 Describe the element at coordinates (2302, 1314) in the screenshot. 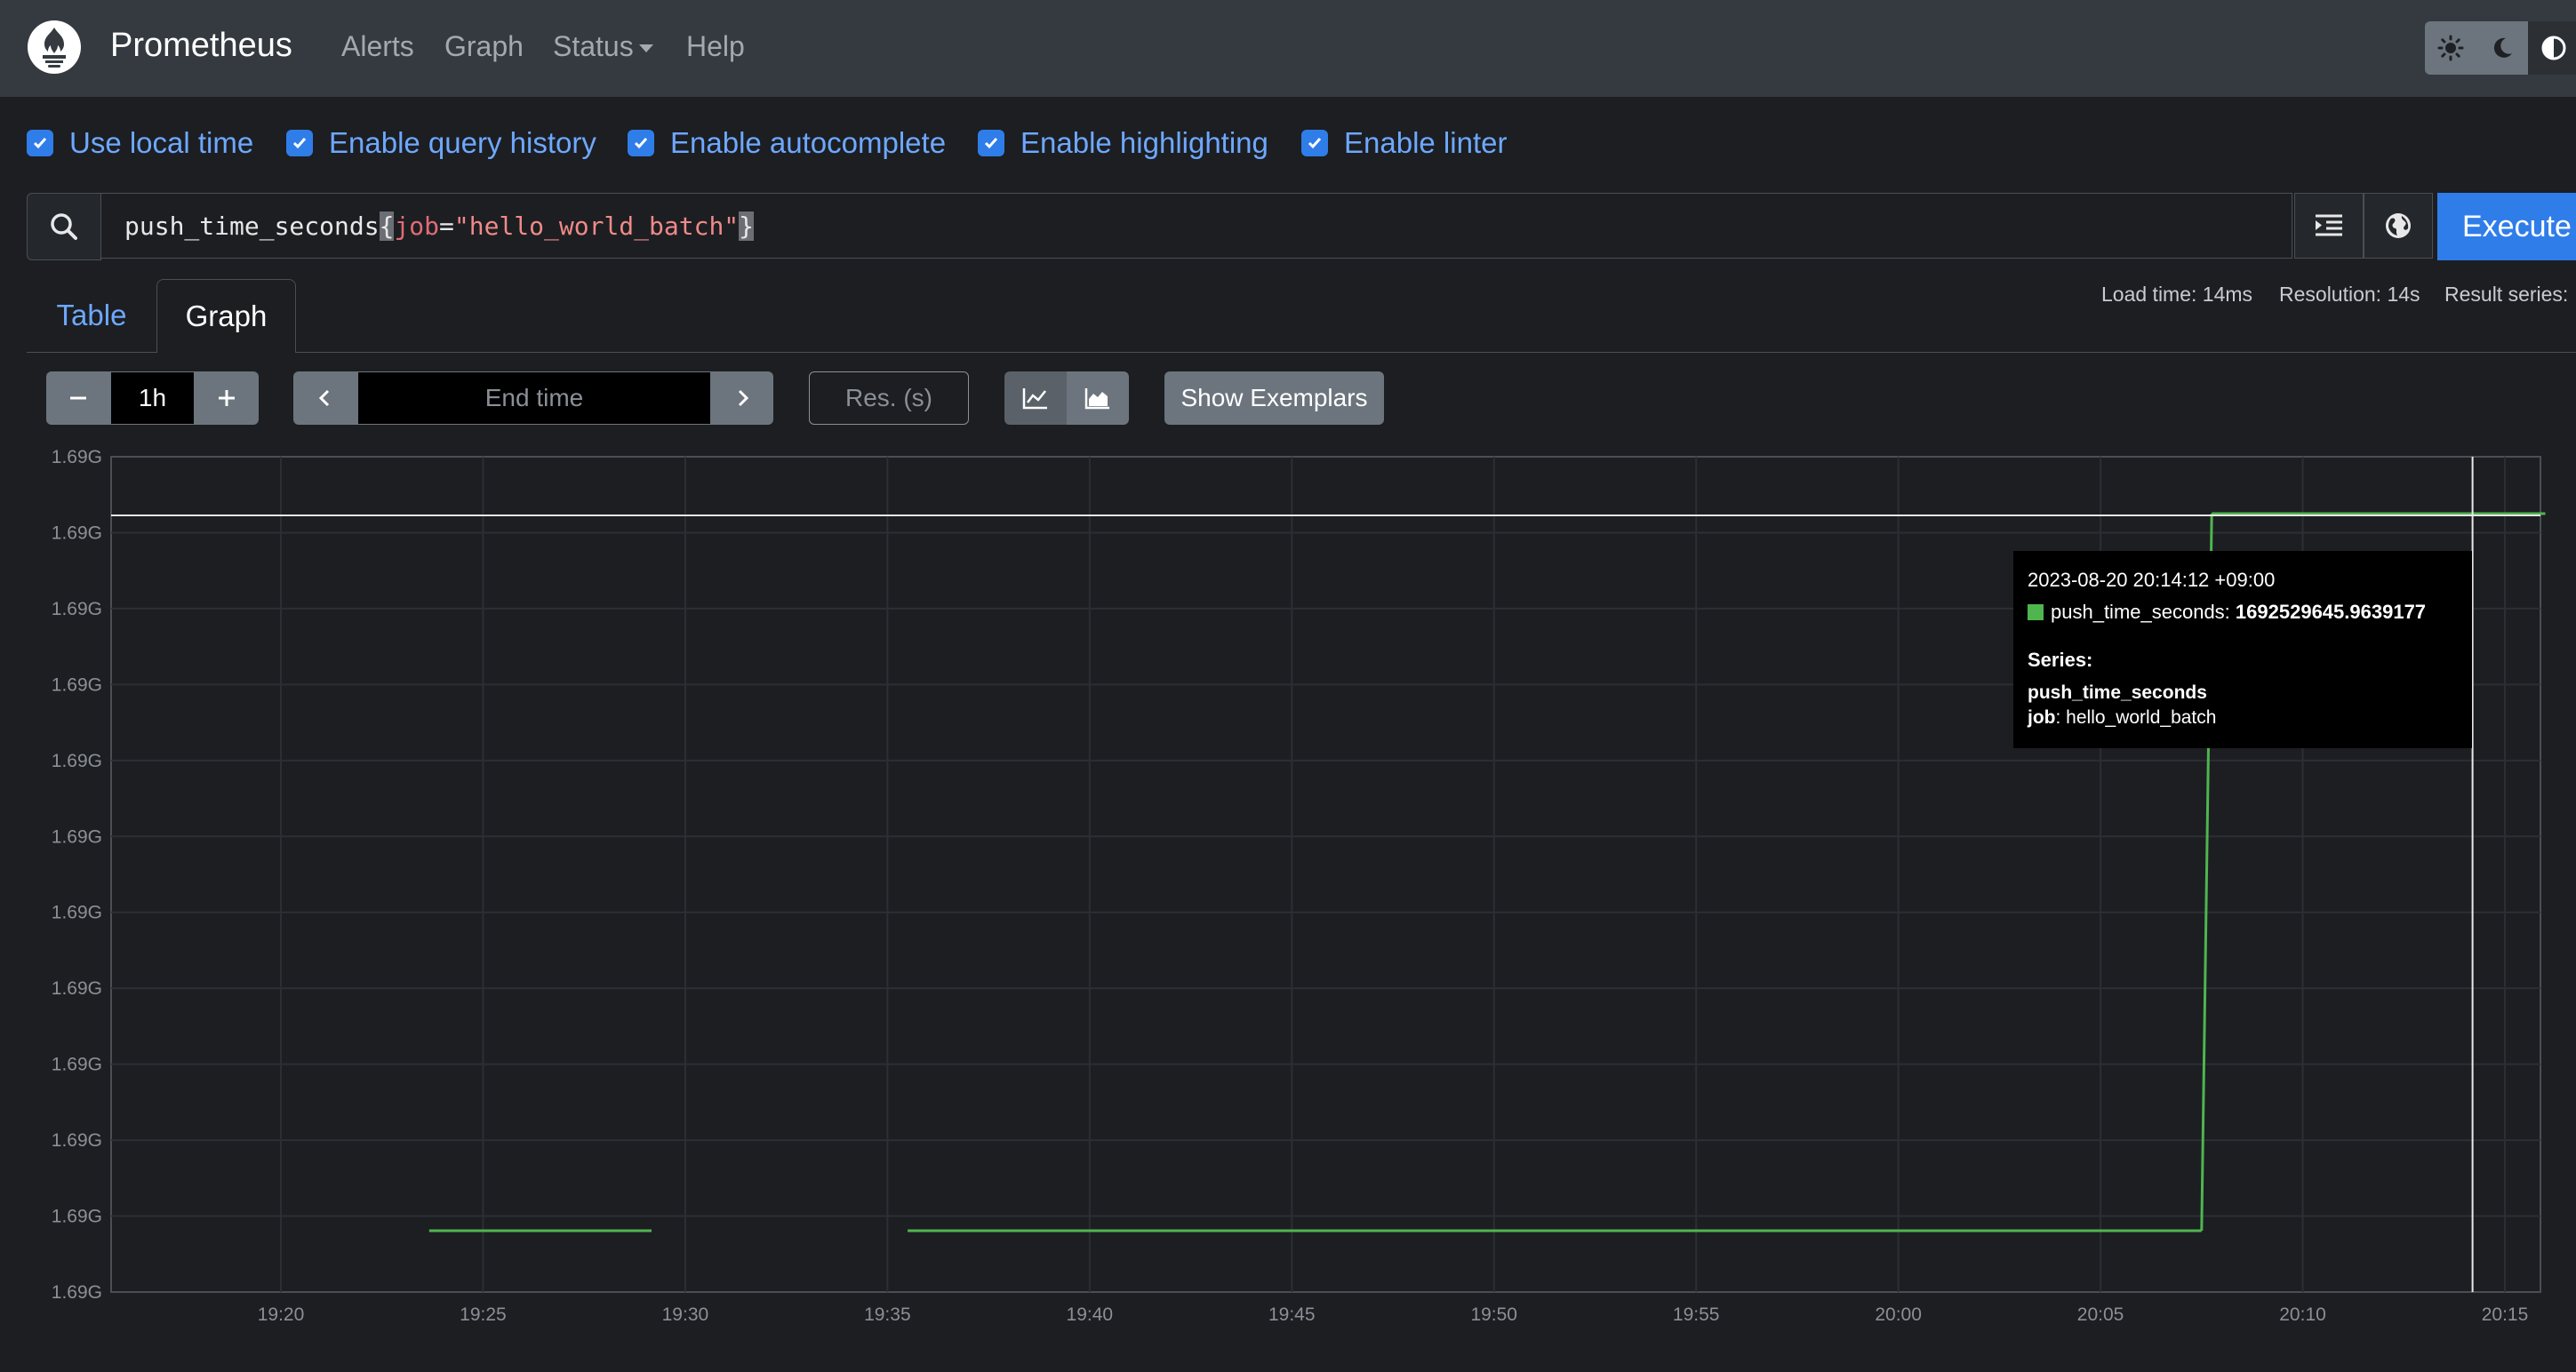

I see `x-tick-label: 20:10` at that location.